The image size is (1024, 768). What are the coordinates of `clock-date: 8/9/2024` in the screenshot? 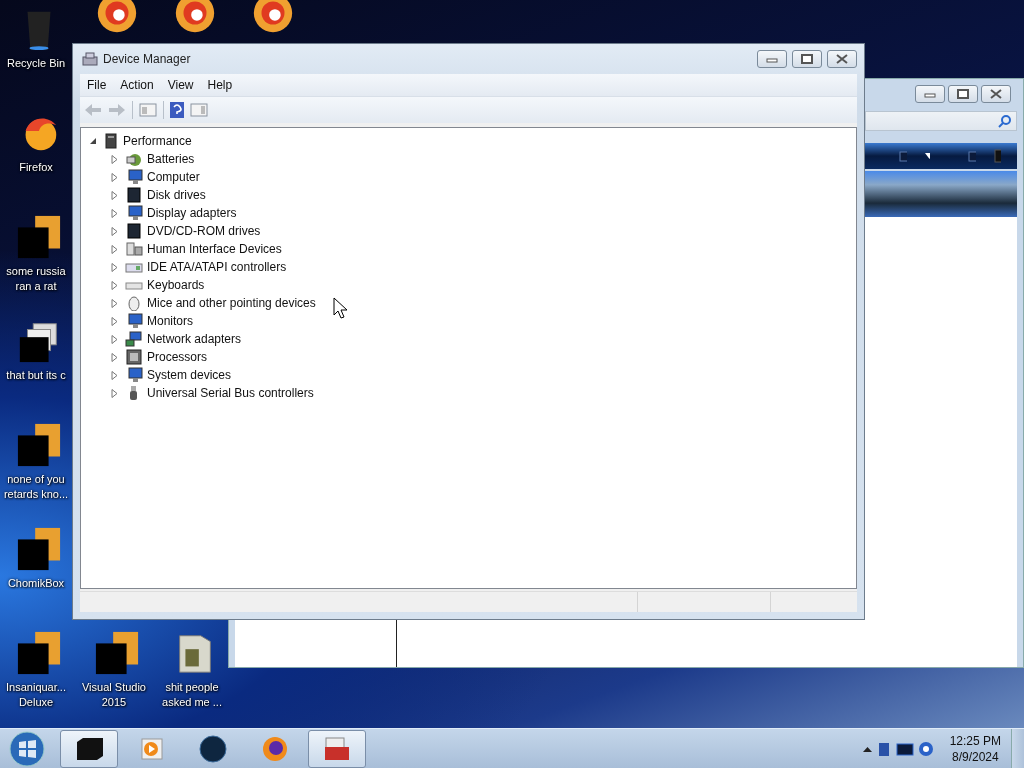 It's located at (975, 756).